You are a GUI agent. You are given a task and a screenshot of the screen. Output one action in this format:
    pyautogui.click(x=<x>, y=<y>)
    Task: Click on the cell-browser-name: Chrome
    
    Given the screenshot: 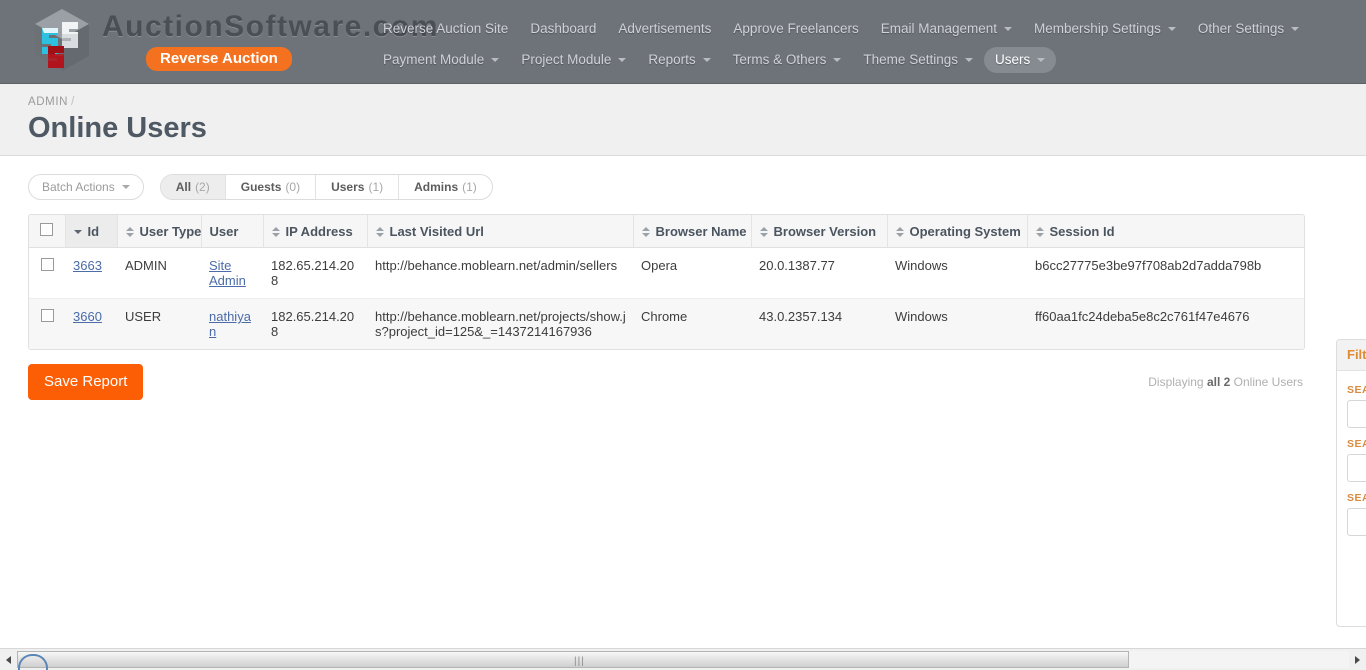 What is the action you would take?
    pyautogui.click(x=692, y=323)
    